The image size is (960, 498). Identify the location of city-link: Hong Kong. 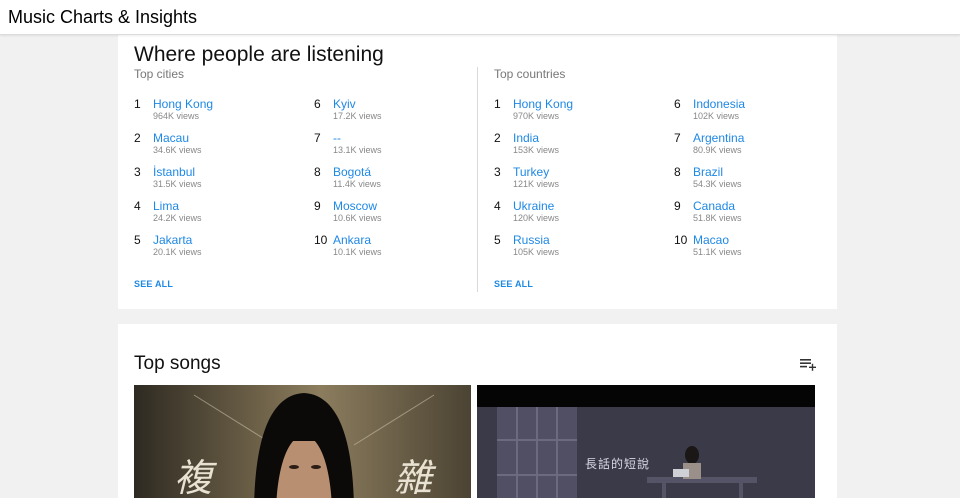
(183, 104).